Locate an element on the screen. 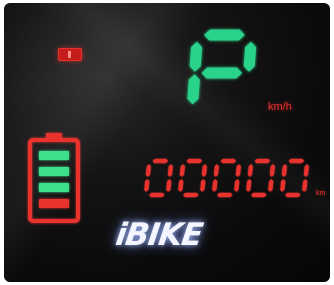 The height and width of the screenshot is (285, 334). odometer-digits is located at coordinates (226, 178).